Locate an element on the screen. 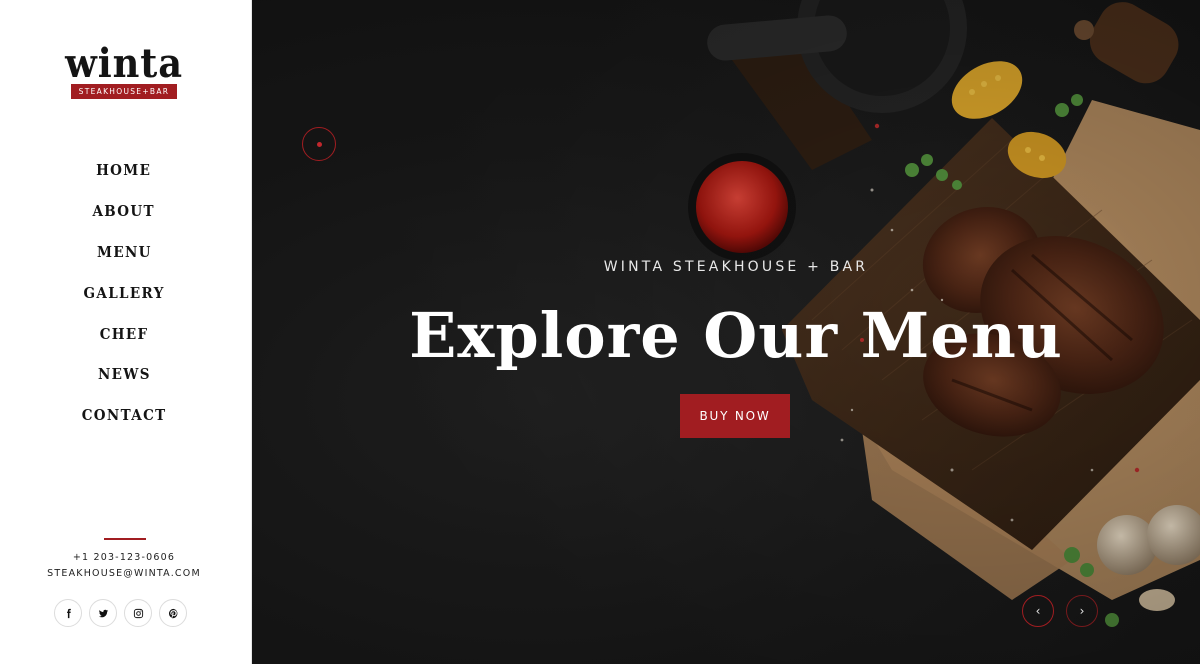 The height and width of the screenshot is (664, 1200). buy-now-button: BUY NOW is located at coordinates (735, 416).